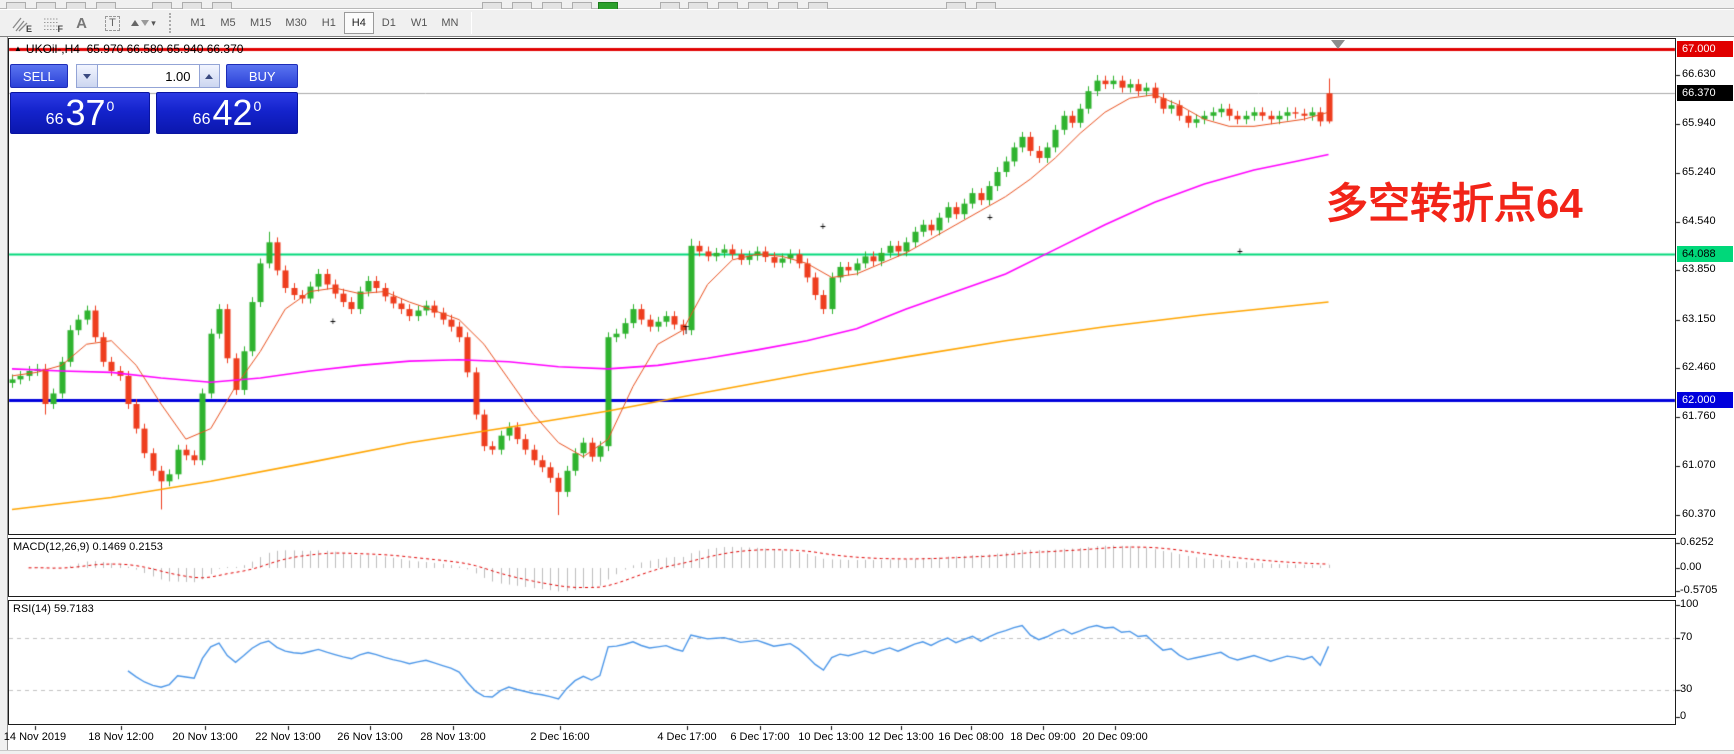  What do you see at coordinates (173, 23) in the screenshot?
I see `toolbar-grip` at bounding box center [173, 23].